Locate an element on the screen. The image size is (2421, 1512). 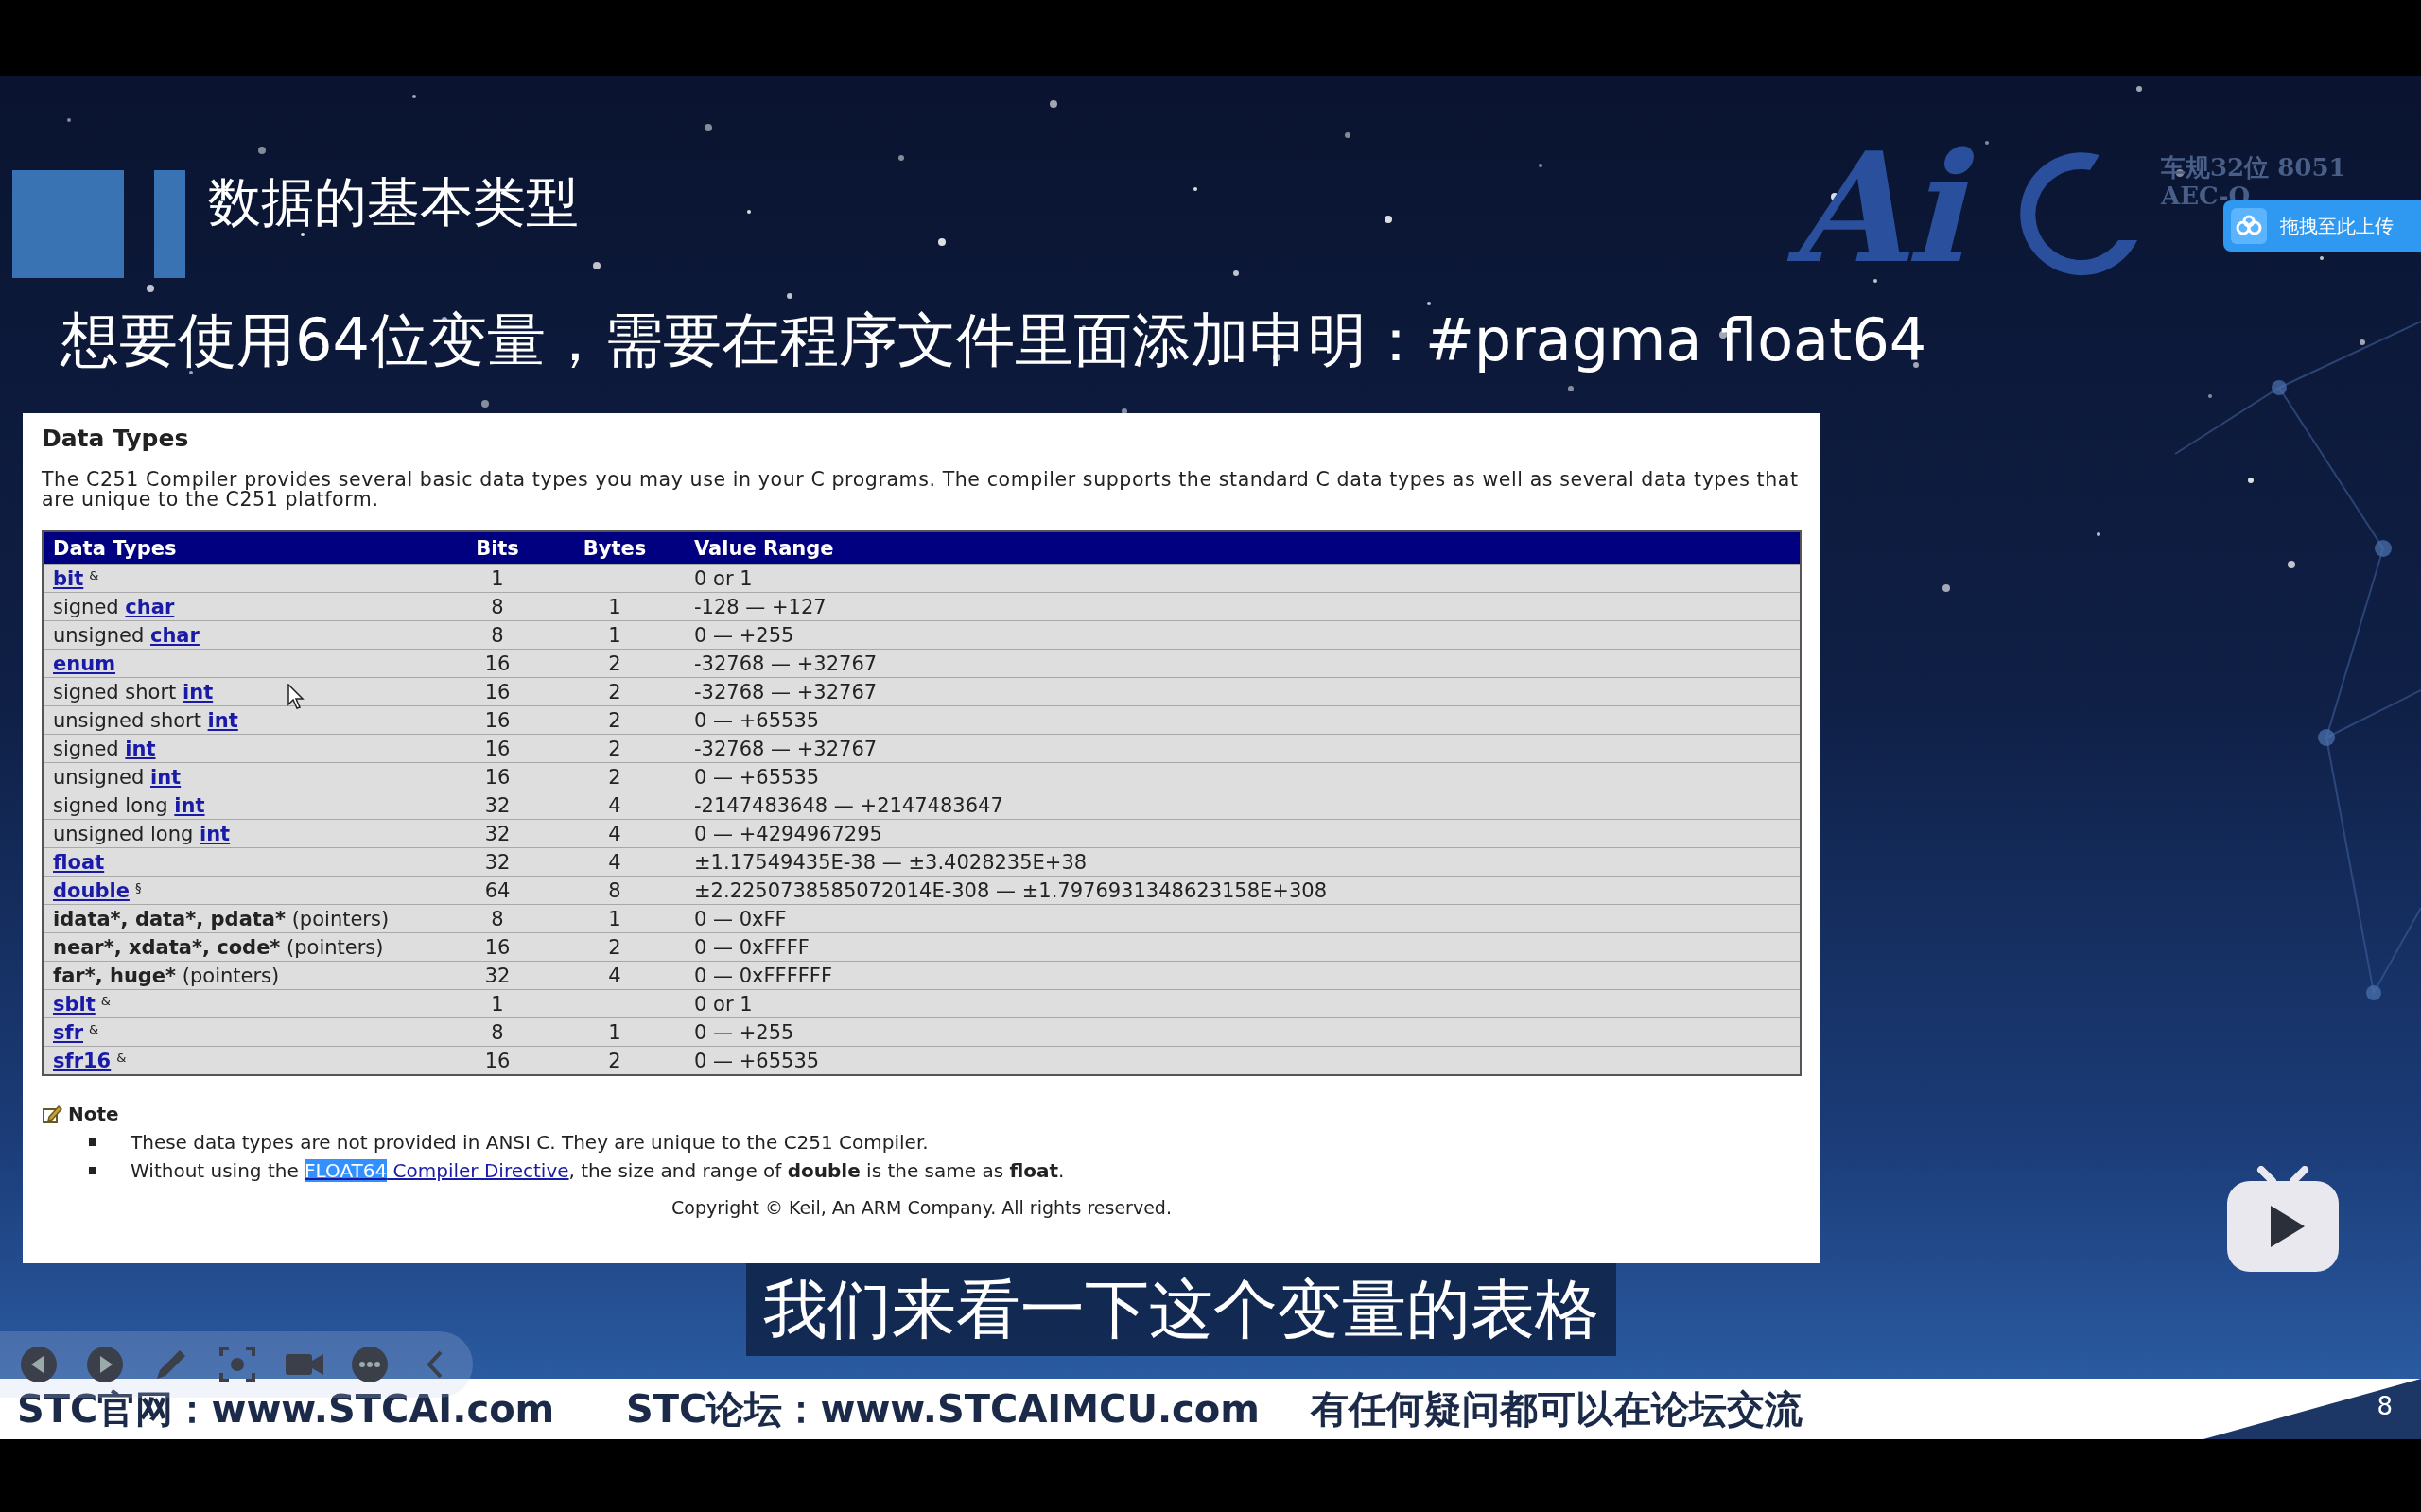
type-link: sfr is located at coordinates (68, 1032).